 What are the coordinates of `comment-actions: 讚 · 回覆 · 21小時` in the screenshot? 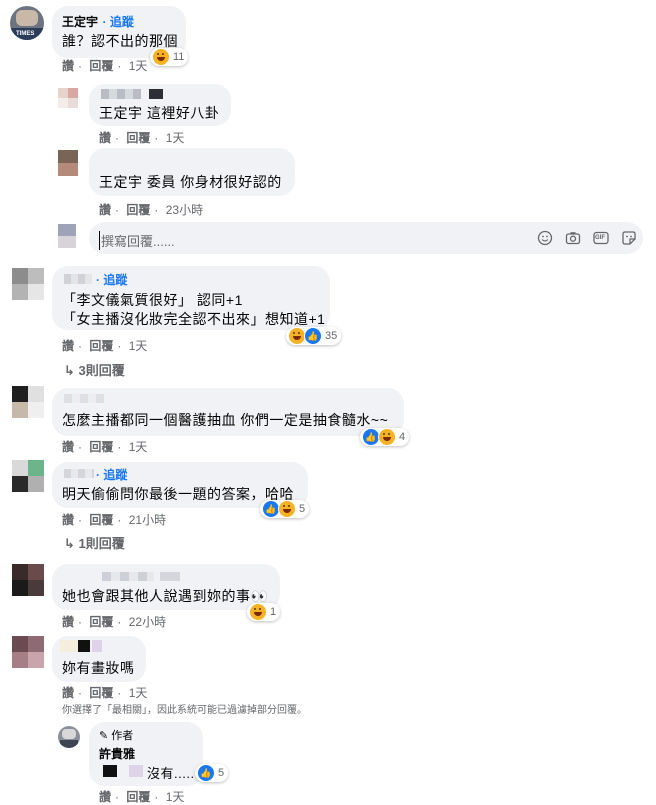 It's located at (114, 520).